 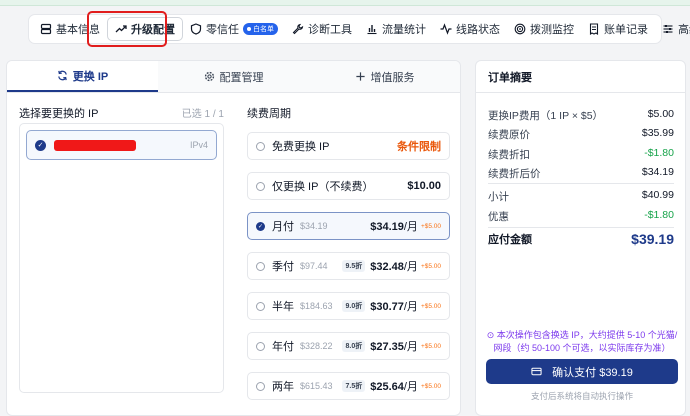 I want to click on plan-price-group: 9.0折 $30.77/月 +$5.00, so click(x=391, y=306).